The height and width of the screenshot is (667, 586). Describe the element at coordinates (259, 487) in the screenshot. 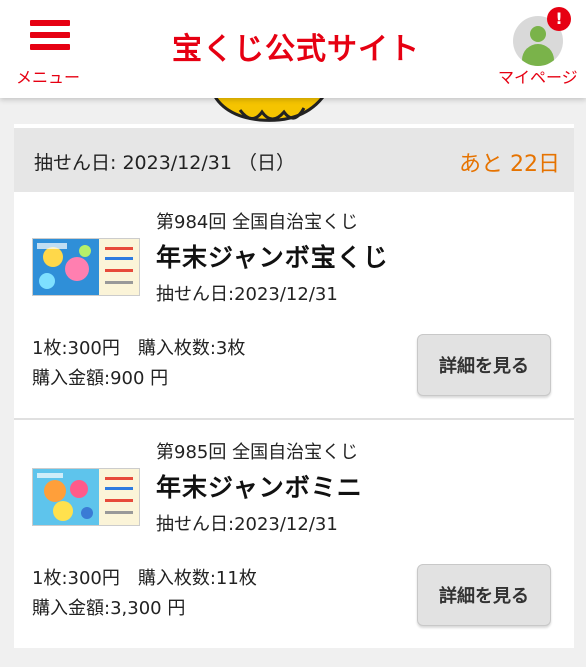

I see `lottery-name: 年末ジャンボミニ` at that location.